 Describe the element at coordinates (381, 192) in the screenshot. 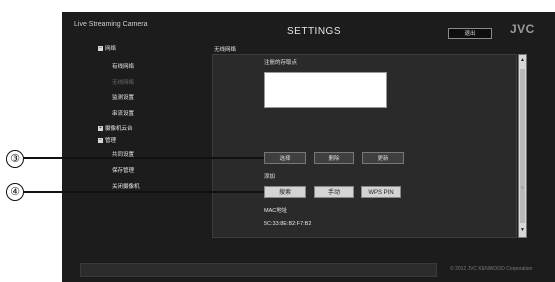

I see `wps-pin-button: WPS PIN` at that location.